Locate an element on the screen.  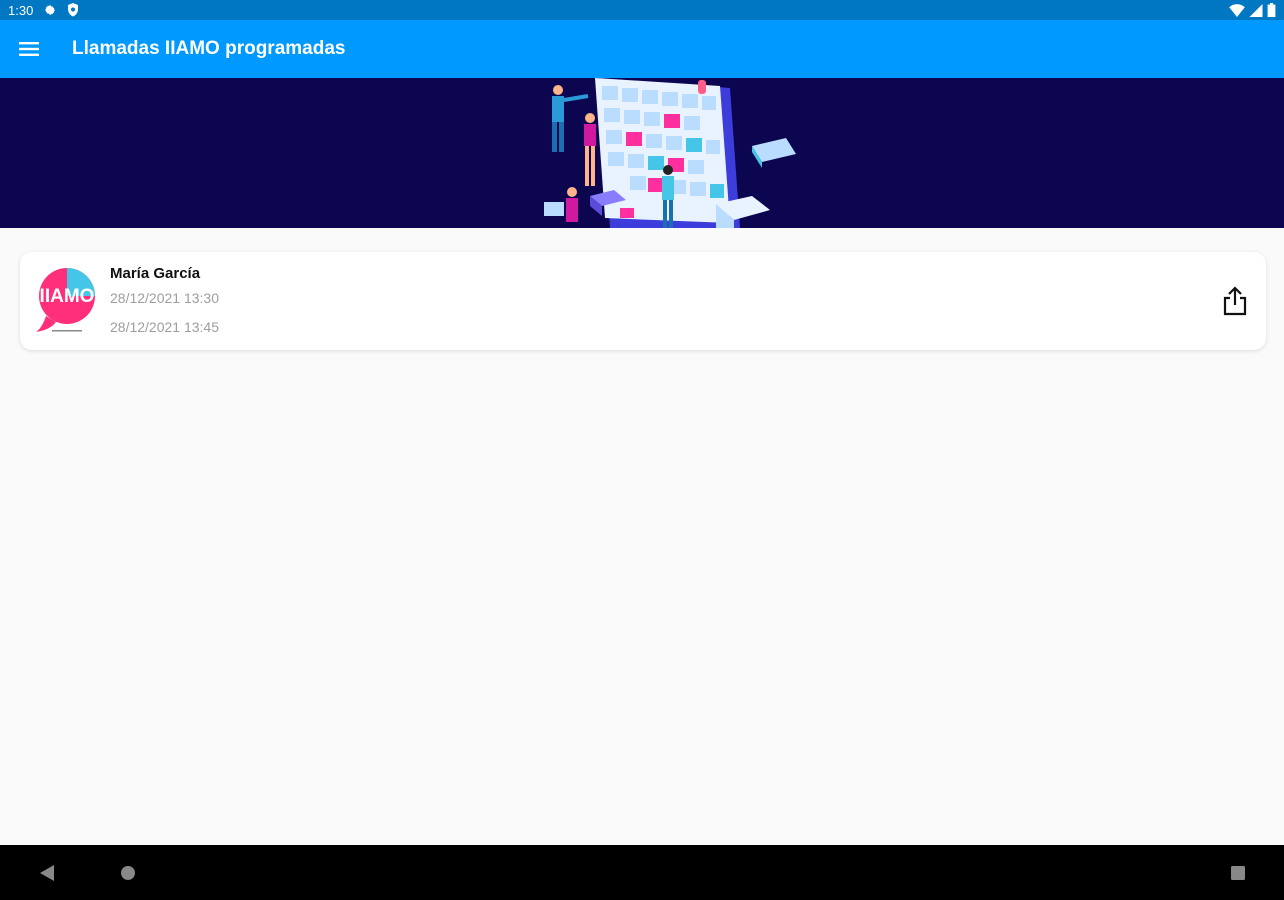
call-end-time: 28/12/2021 13:45 is located at coordinates (164, 327).